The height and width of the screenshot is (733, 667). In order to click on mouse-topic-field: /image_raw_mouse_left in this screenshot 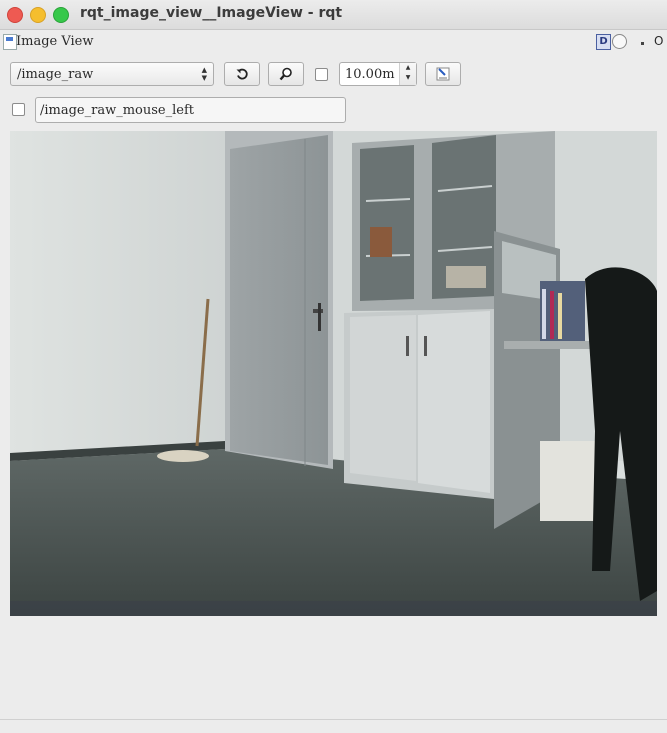, I will do `click(190, 110)`.